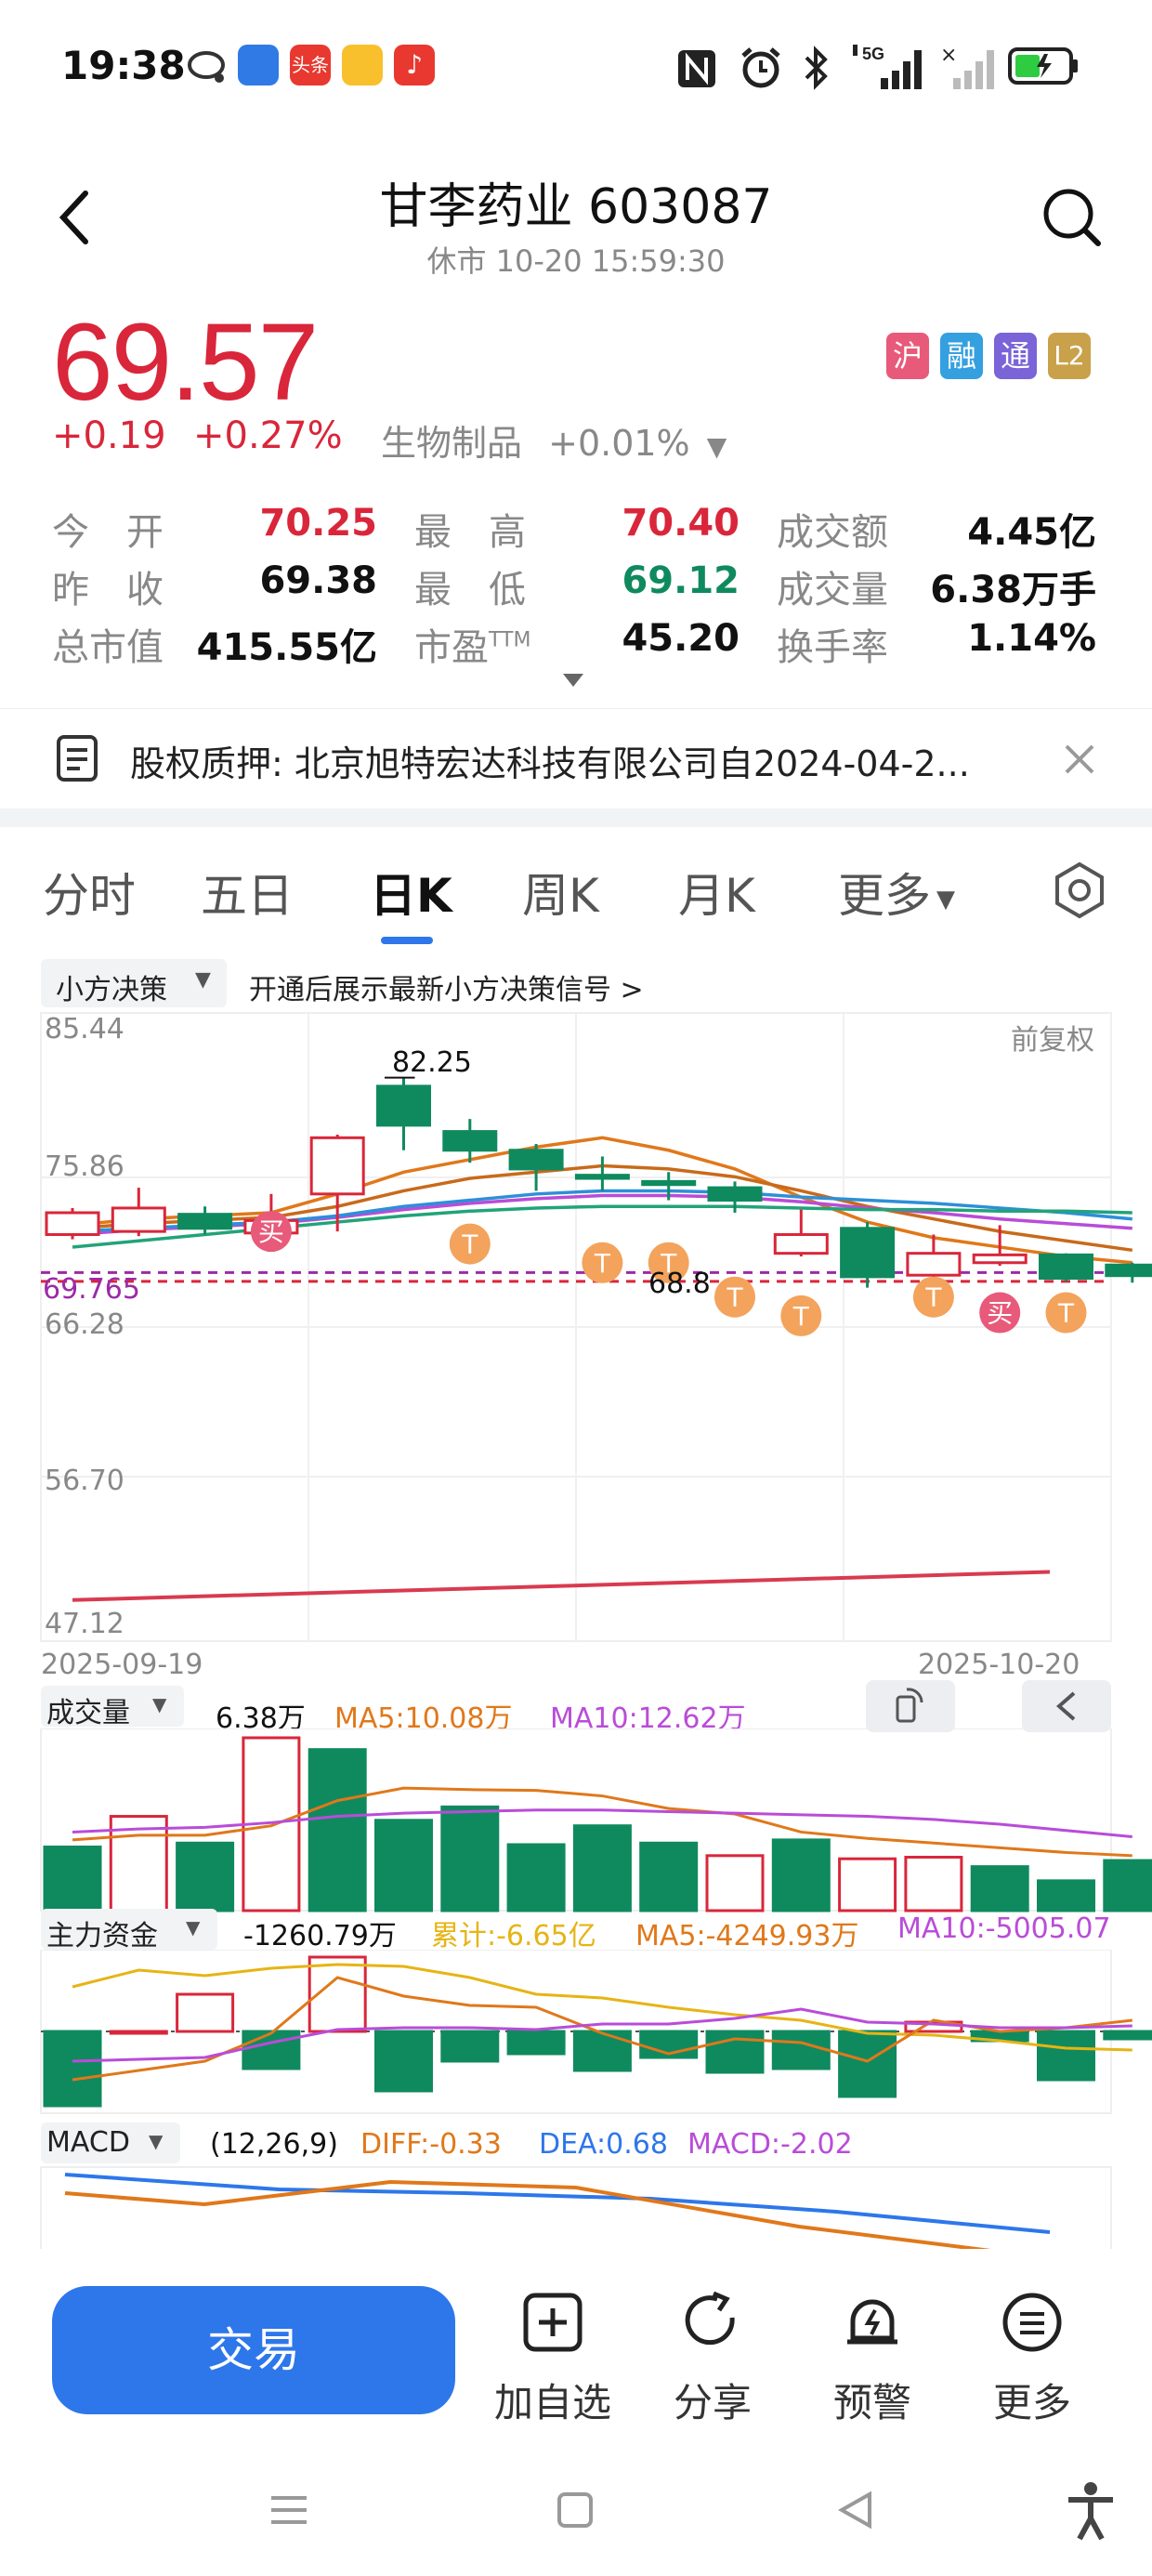 The width and height of the screenshot is (1152, 2576). I want to click on add-watchlist-icon, so click(553, 2322).